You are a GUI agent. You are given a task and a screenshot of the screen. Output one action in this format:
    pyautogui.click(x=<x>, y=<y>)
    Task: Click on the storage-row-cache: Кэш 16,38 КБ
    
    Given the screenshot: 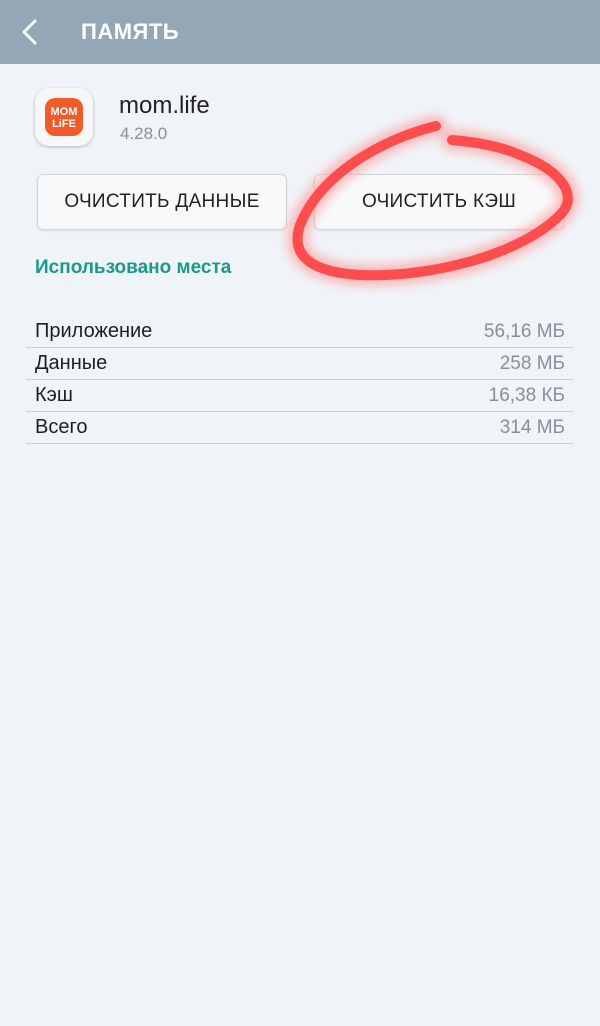 What is the action you would take?
    pyautogui.click(x=299, y=396)
    